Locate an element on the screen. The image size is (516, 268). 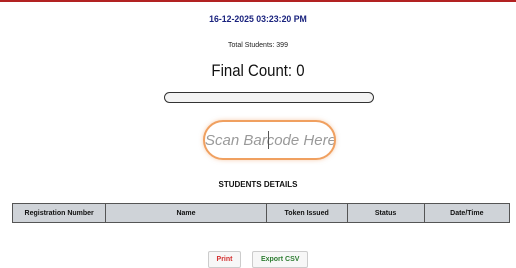
column-header: Date/Time is located at coordinates (467, 213).